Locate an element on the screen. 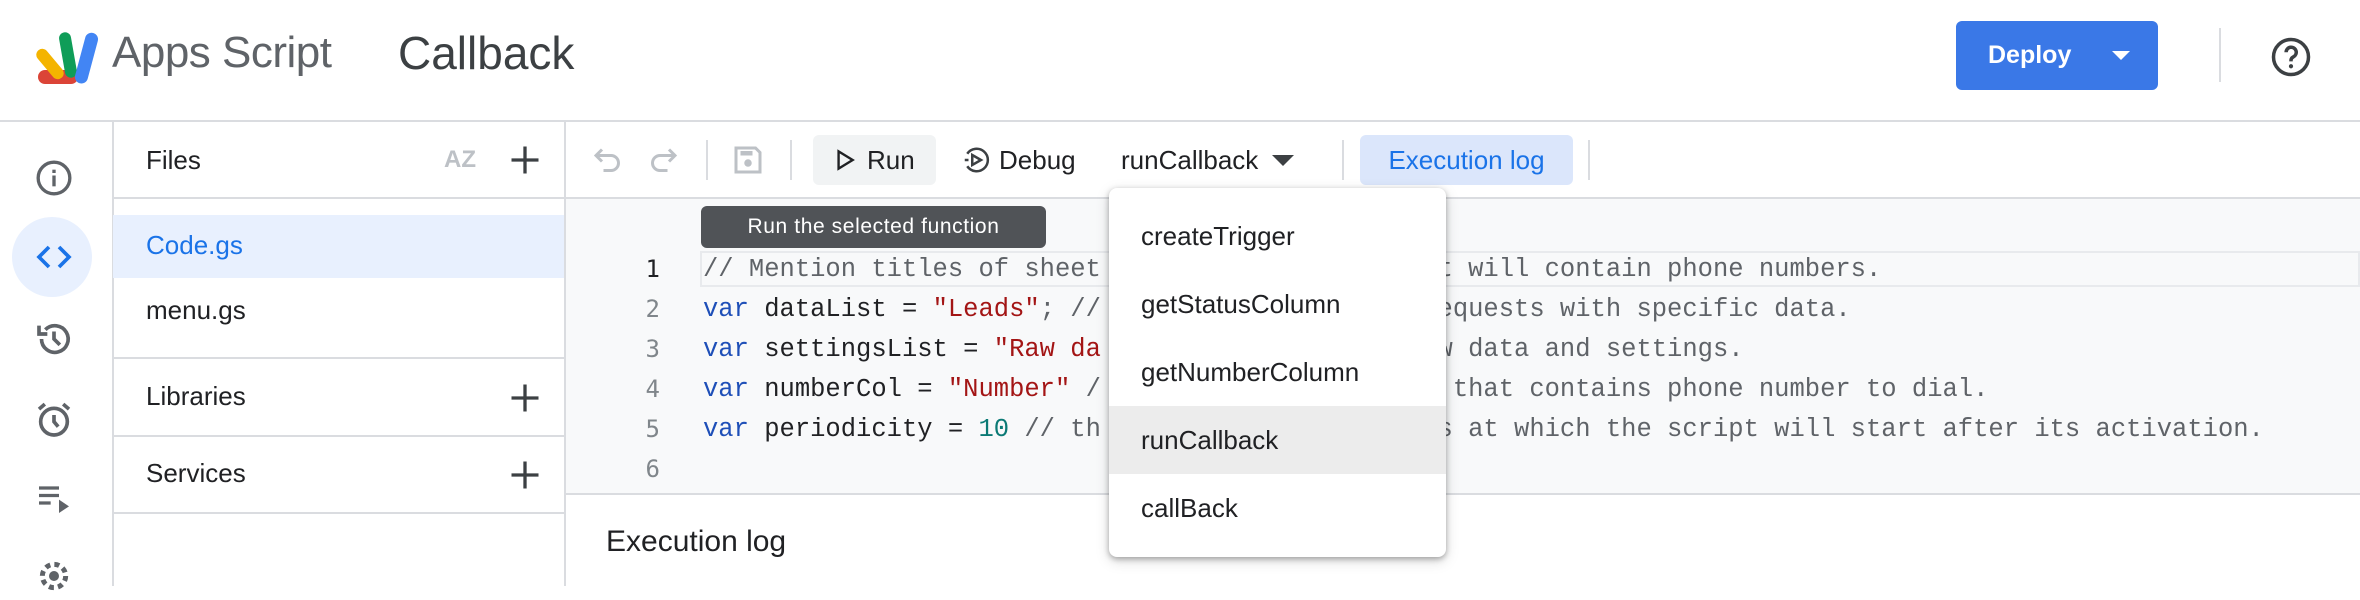 Image resolution: width=2360 pixels, height=600 pixels. function-select: runCallback is located at coordinates (1221, 160).